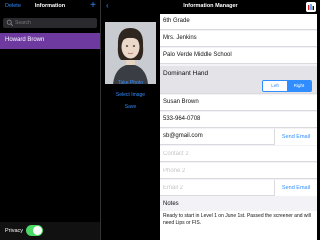  I want to click on toggle-knob, so click(37, 230).